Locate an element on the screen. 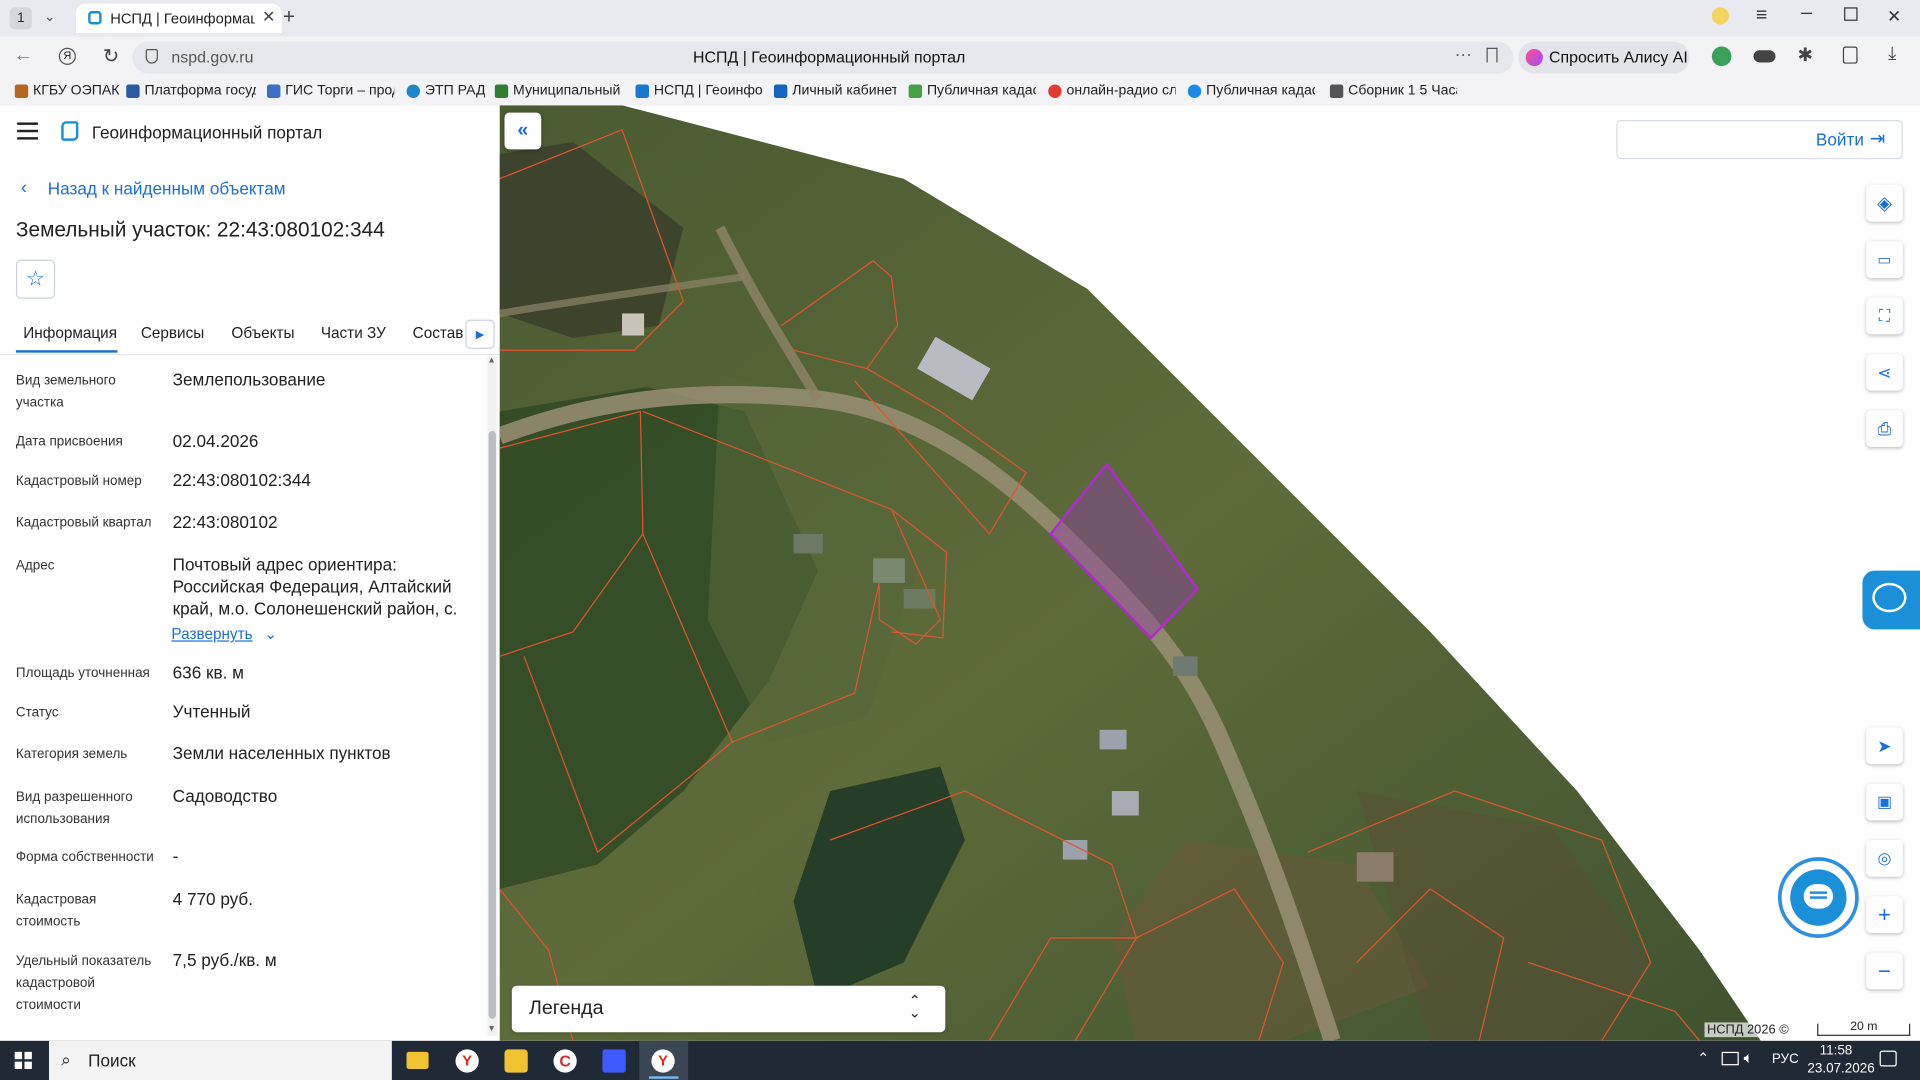  bookmark-label: Личный кабинет is located at coordinates (844, 90).